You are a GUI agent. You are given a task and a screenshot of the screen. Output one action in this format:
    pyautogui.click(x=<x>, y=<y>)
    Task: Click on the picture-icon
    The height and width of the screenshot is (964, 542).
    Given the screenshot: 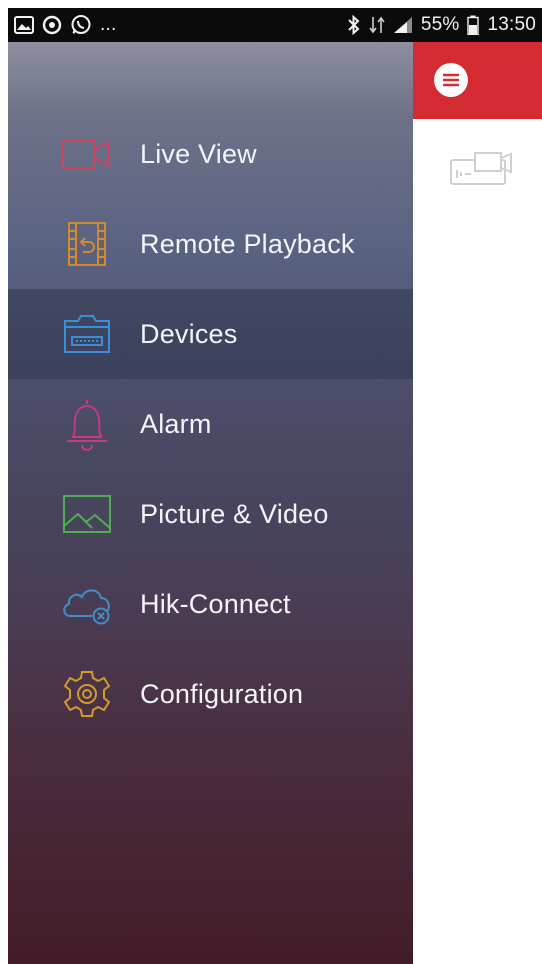 What is the action you would take?
    pyautogui.click(x=87, y=514)
    